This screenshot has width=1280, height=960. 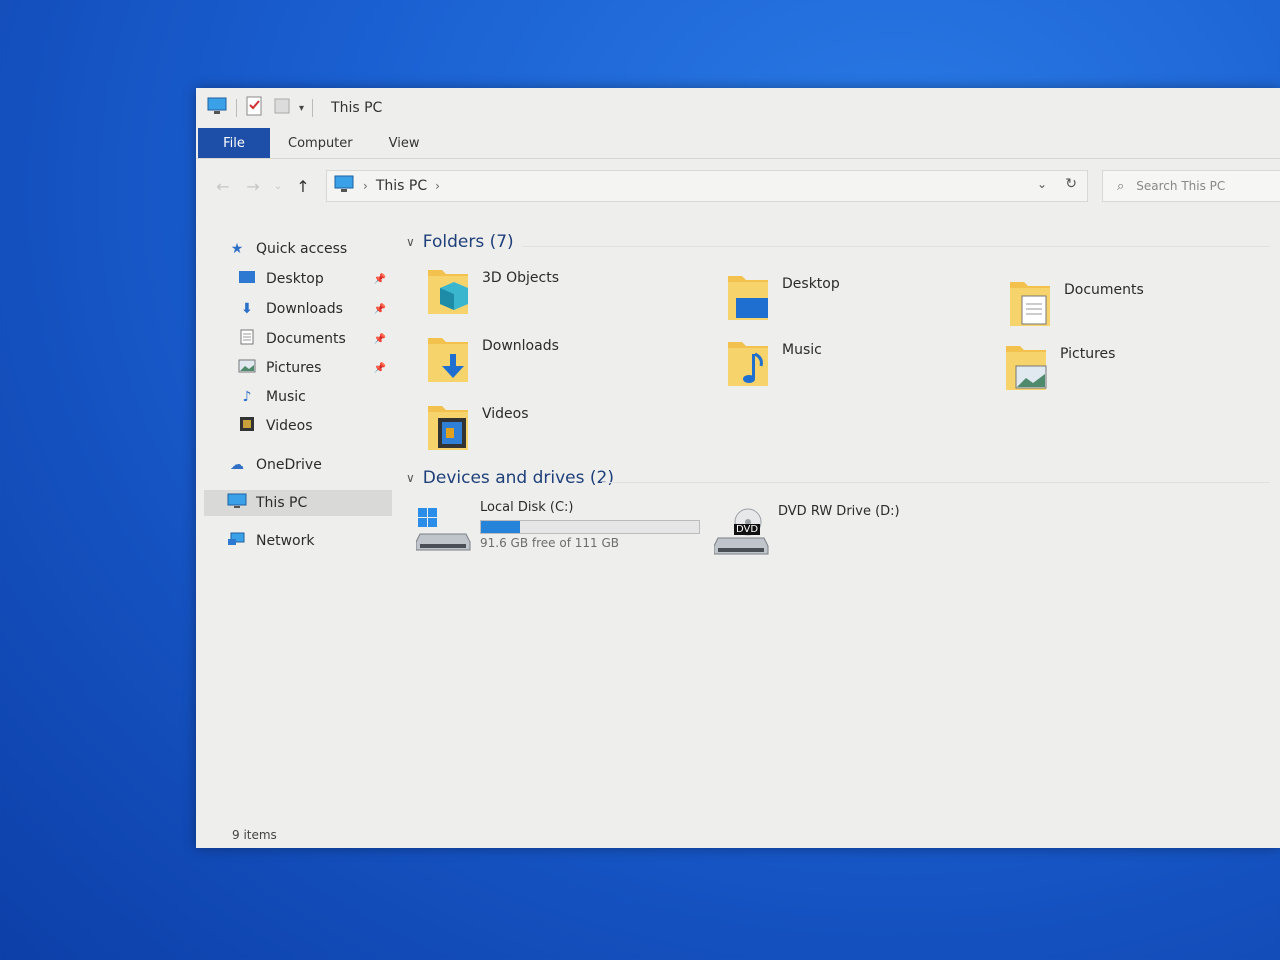 I want to click on drives-group-header: ∨ Devices and drives (2), so click(x=510, y=478).